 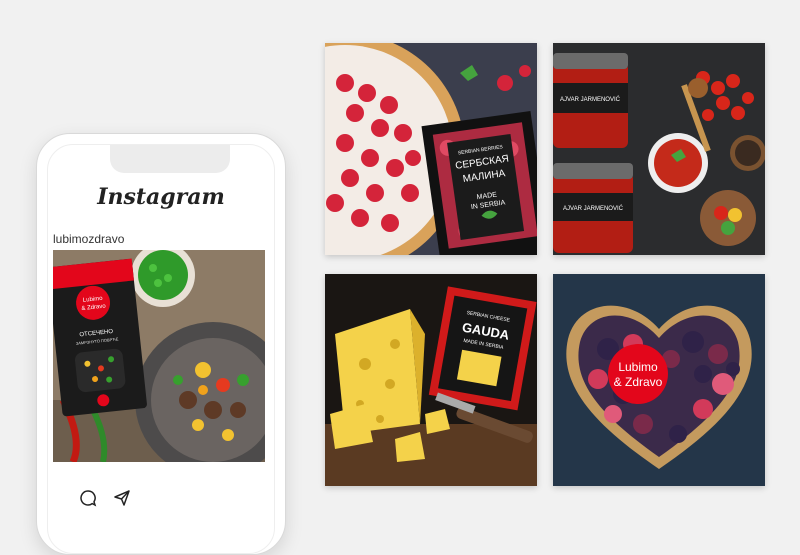 I want to click on berries-brand-line2: & Zdravo, so click(x=638, y=382).